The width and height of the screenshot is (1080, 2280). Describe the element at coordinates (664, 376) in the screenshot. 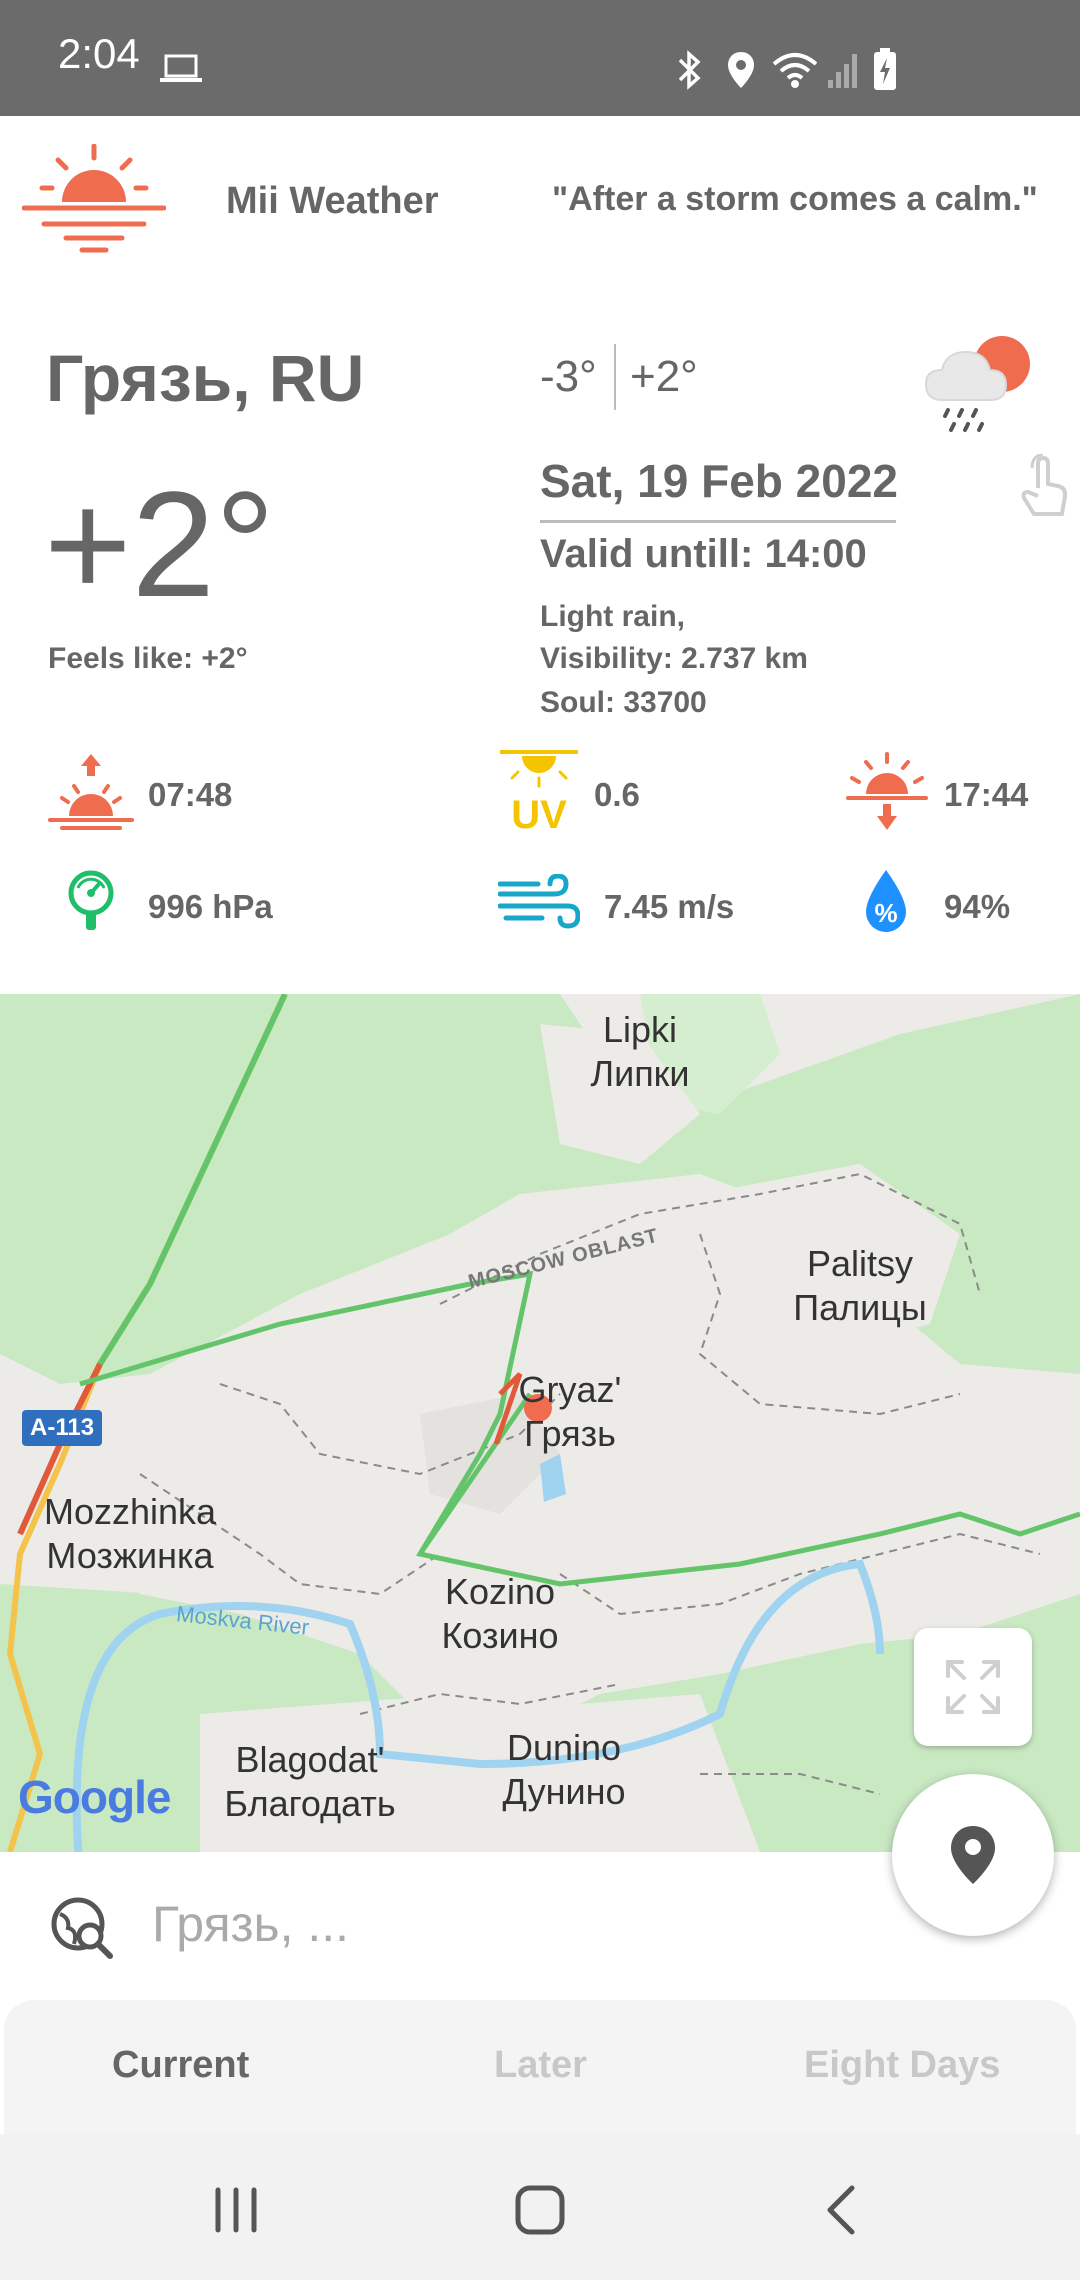

I see `temp-max: +2°` at that location.